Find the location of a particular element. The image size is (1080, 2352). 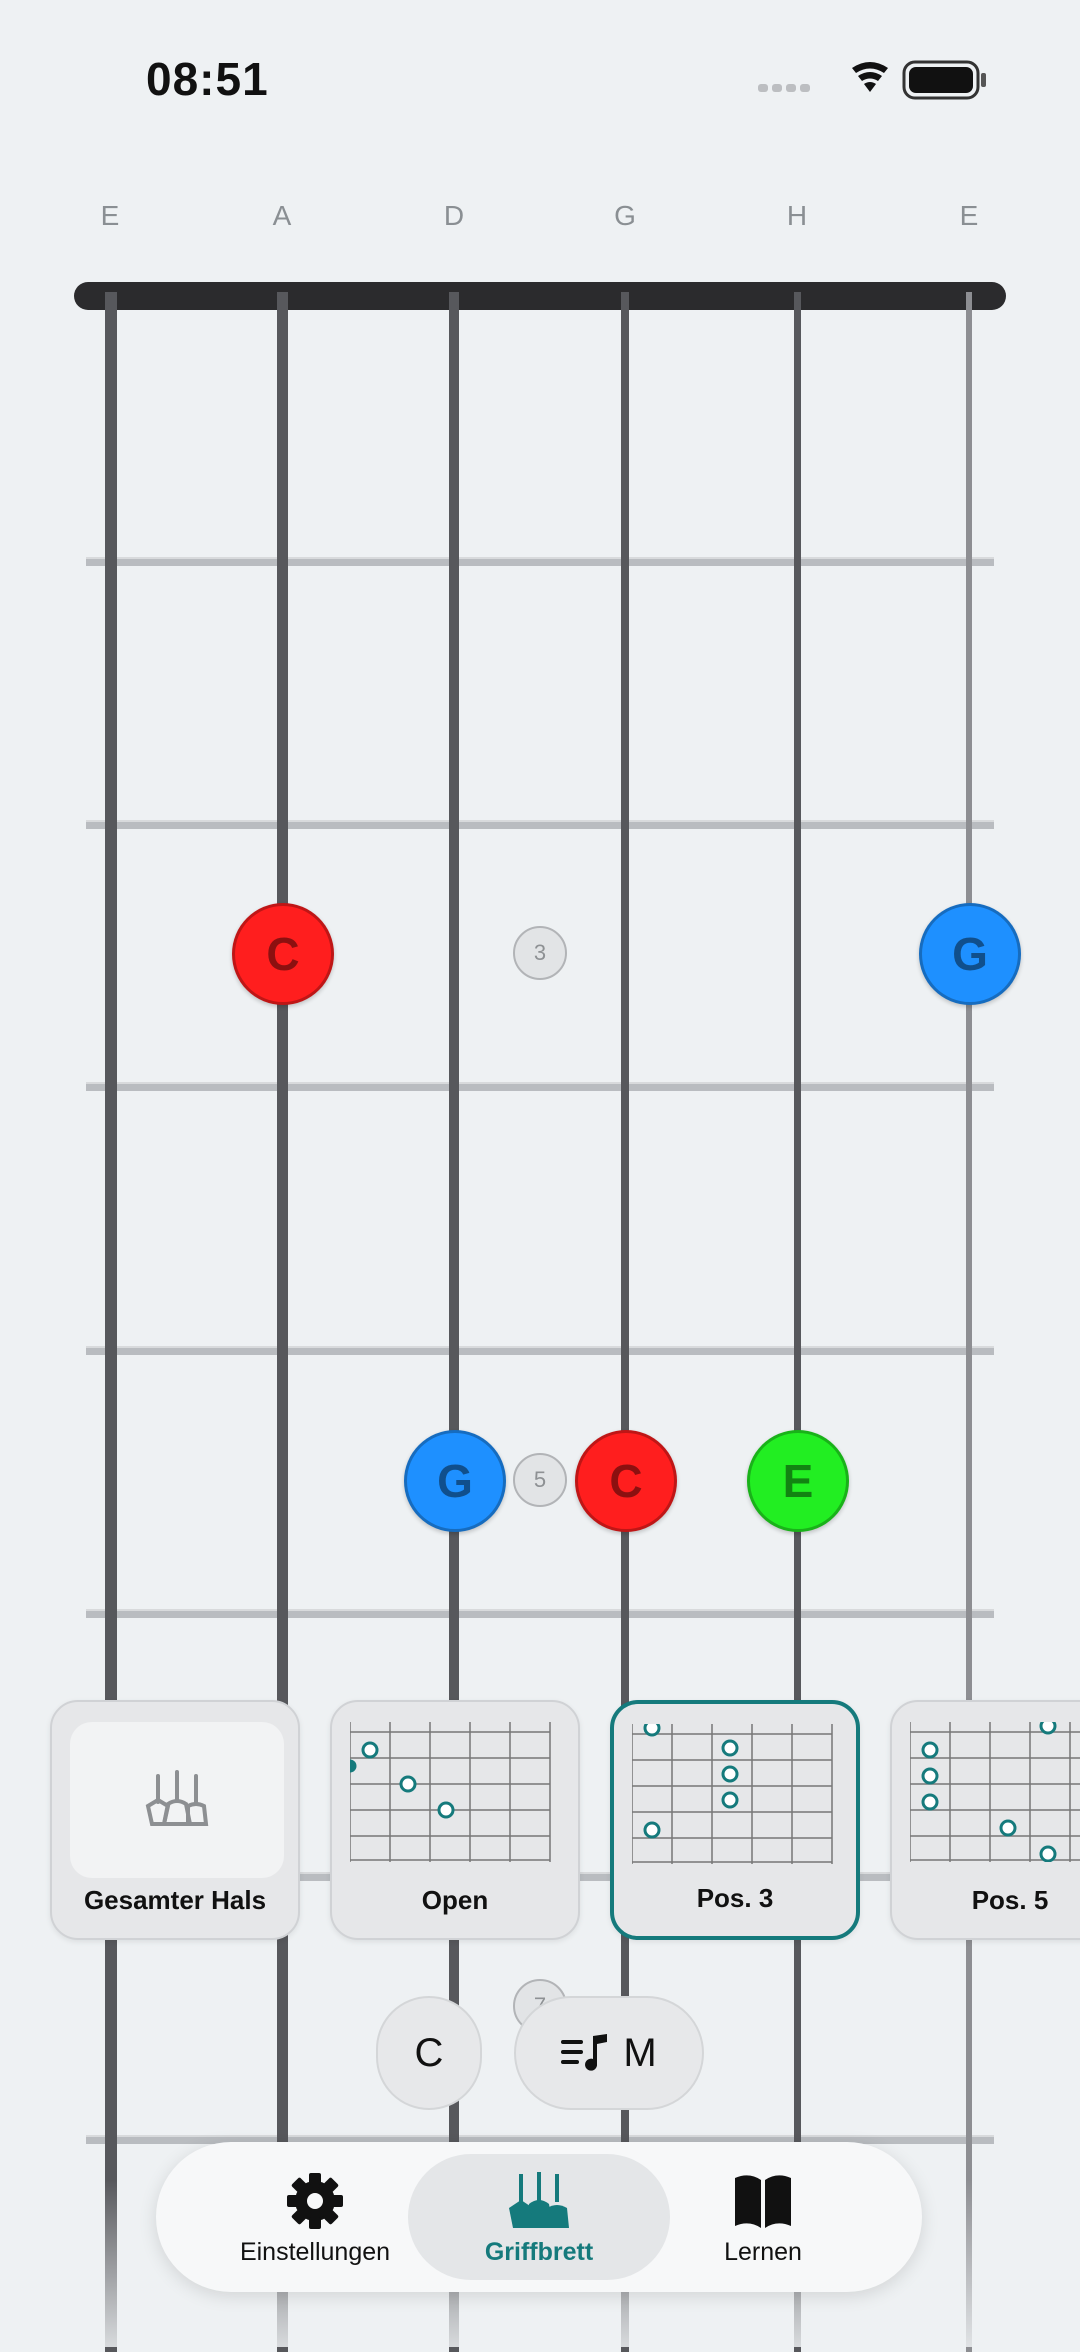

scale-label: M is located at coordinates (640, 2052).